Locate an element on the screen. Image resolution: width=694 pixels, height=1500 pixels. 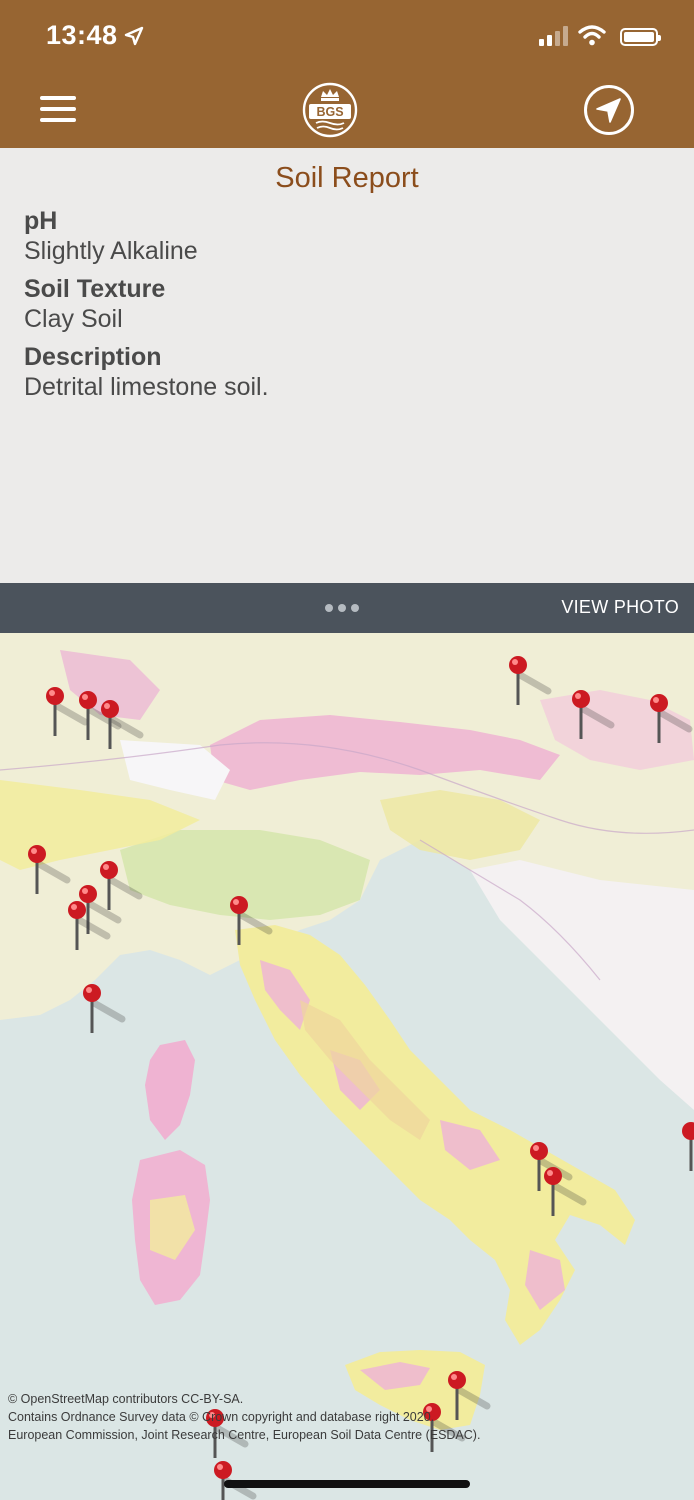
report-title: Soil Report is located at coordinates (347, 178).